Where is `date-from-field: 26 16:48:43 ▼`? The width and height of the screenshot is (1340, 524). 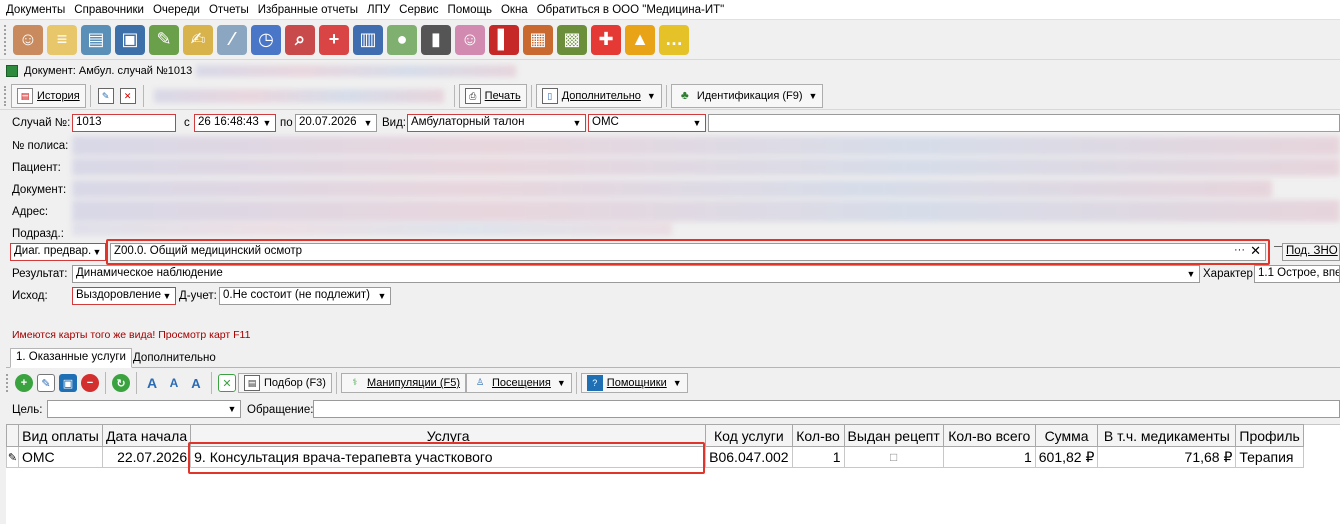 date-from-field: 26 16:48:43 ▼ is located at coordinates (235, 123).